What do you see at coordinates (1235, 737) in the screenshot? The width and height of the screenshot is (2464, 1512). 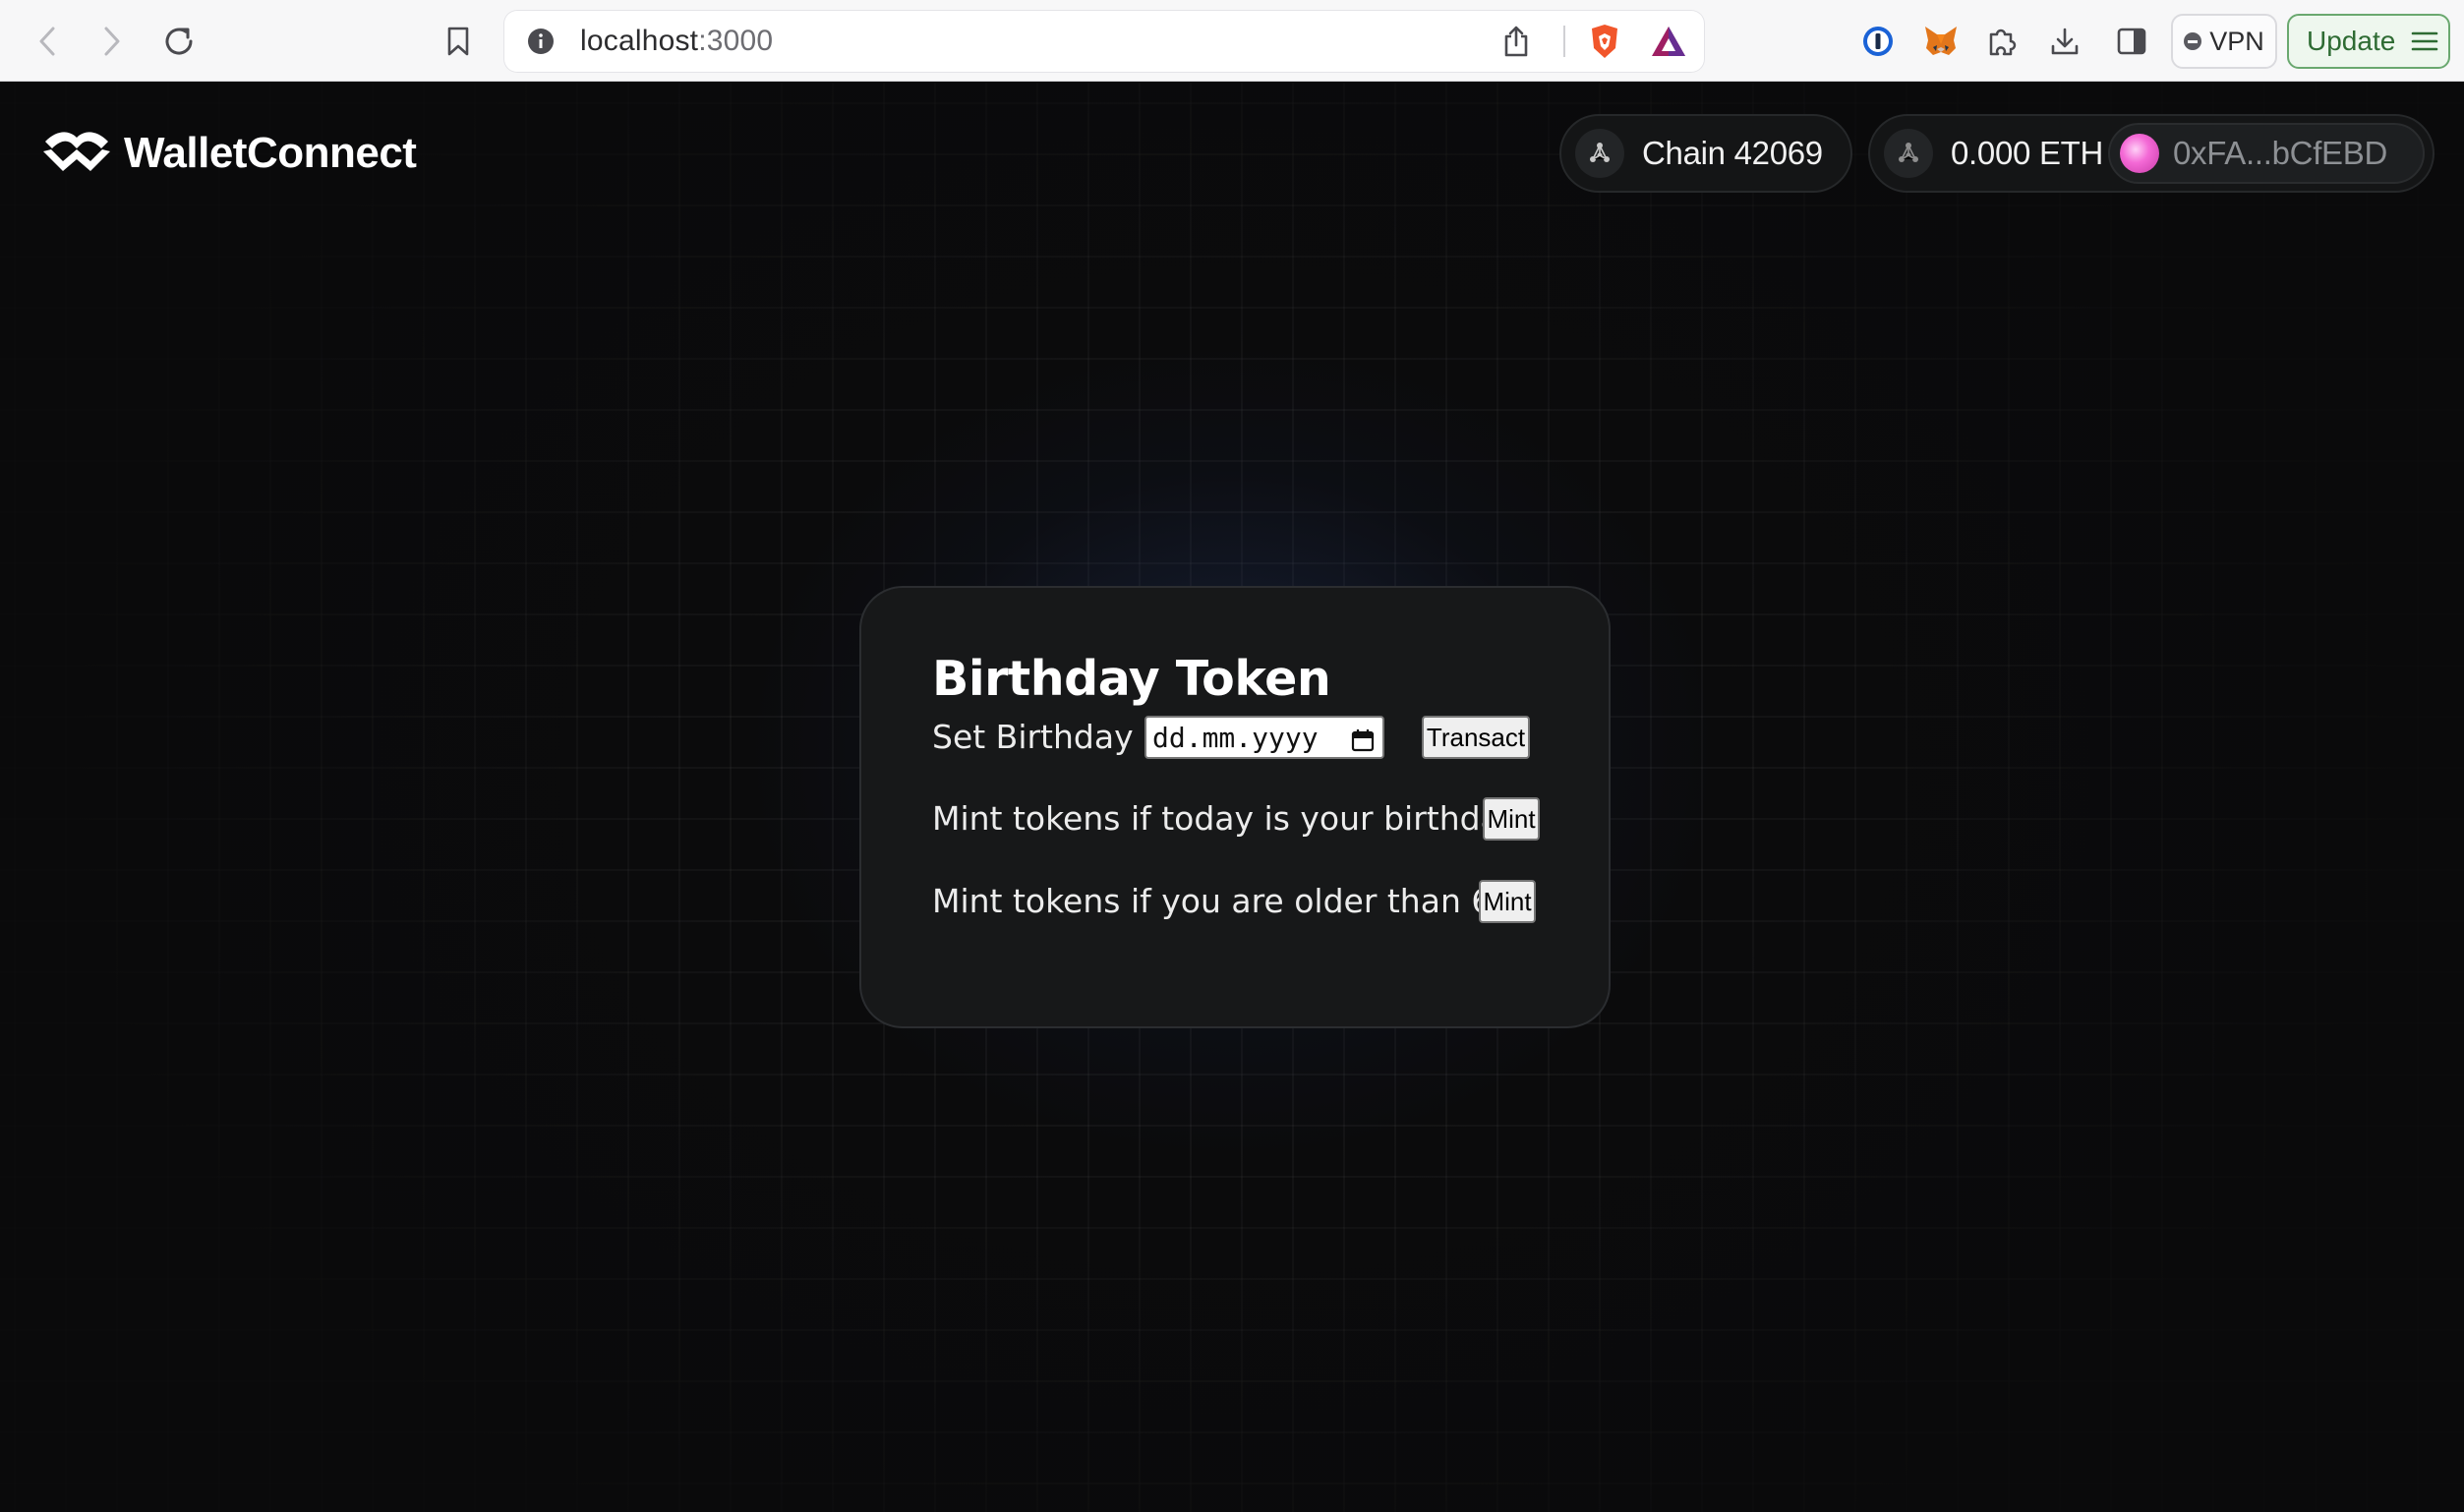 I see `date-placeholder: dd.mm.yyyy` at bounding box center [1235, 737].